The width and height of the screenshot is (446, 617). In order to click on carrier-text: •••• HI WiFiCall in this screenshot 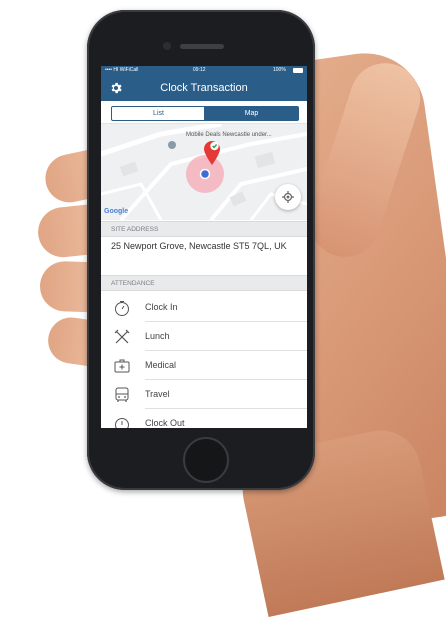, I will do `click(122, 70)`.